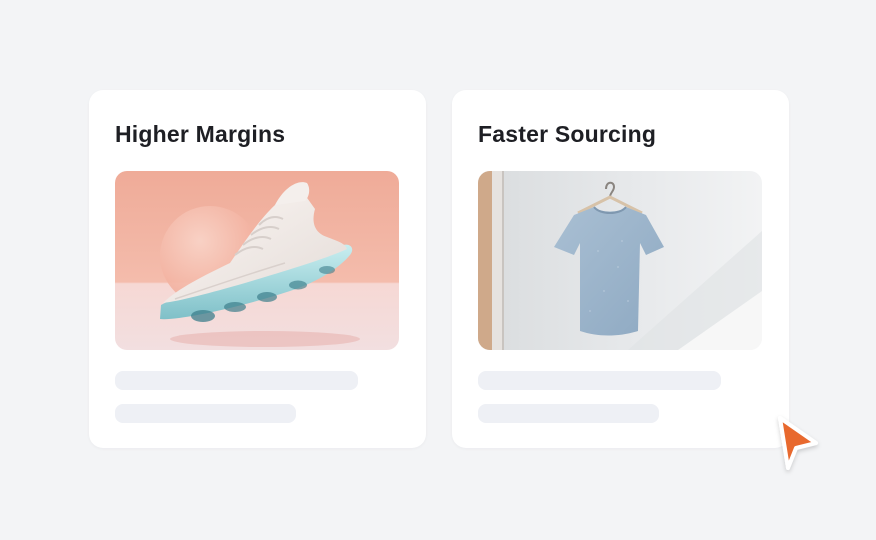  I want to click on card-title: Higher Margins, so click(200, 134).